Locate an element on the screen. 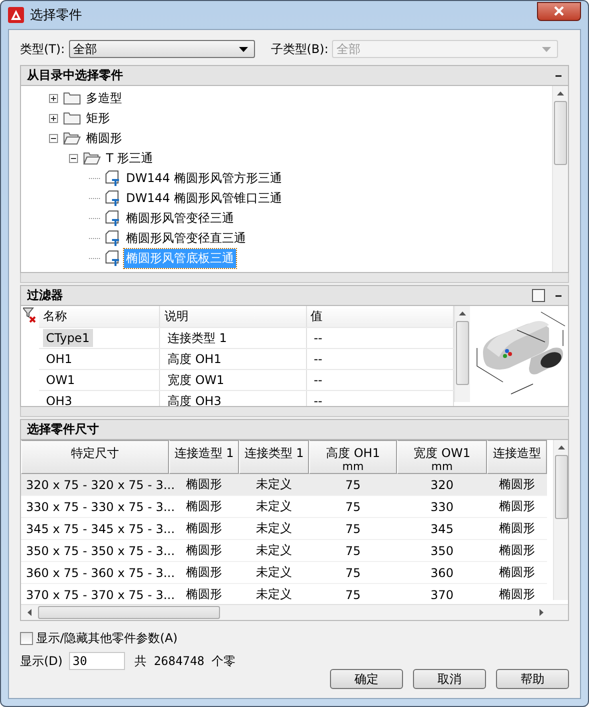  tree-item: 椭圆形风管变径直三通 is located at coordinates (186, 238).